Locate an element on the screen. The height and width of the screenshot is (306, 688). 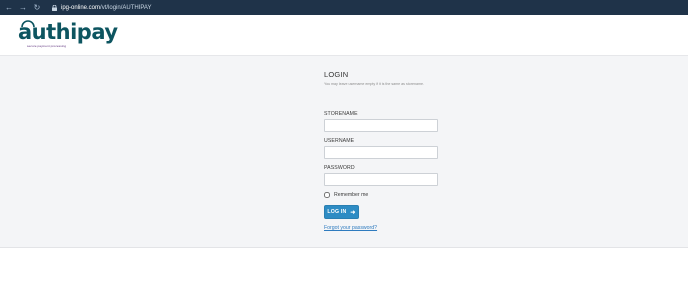
authipay-logo: authipay secure payment processing is located at coordinates (68, 36).